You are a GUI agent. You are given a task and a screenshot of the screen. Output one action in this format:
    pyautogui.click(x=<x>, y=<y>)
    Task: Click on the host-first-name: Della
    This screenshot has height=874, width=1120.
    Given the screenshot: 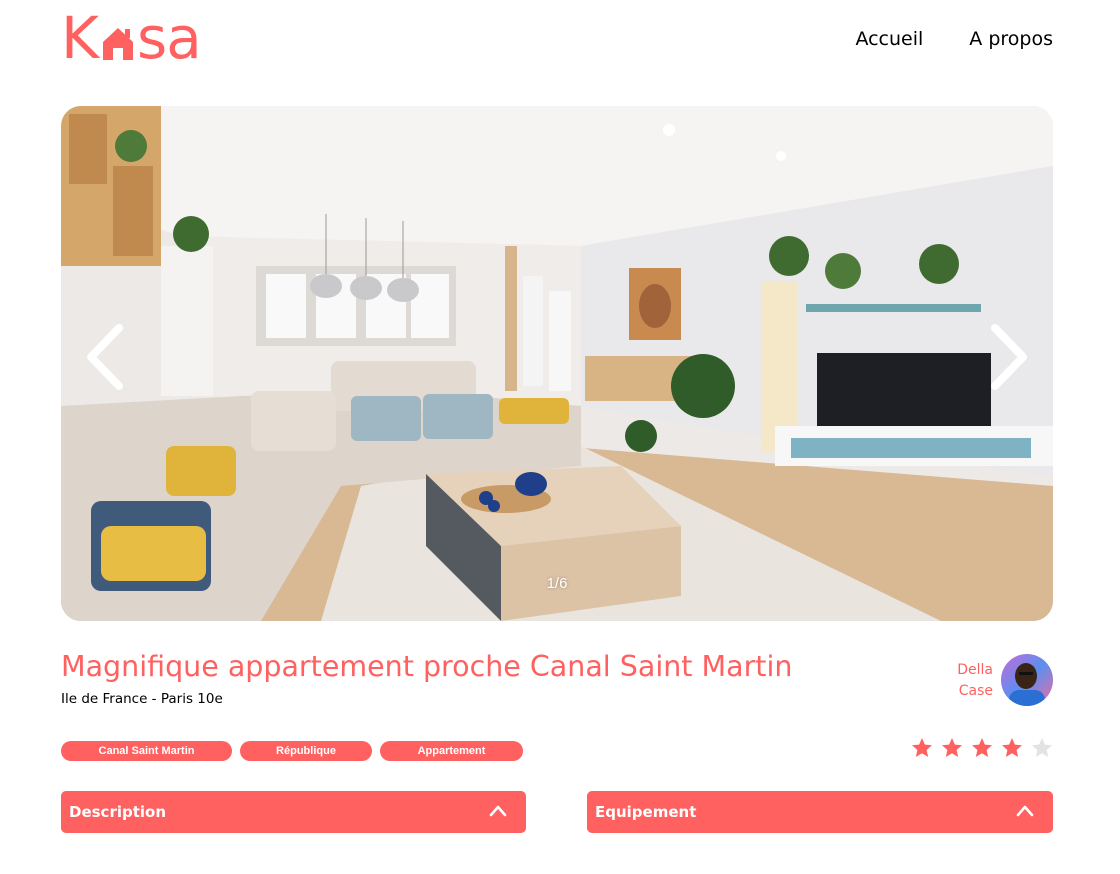 What is the action you would take?
    pyautogui.click(x=975, y=670)
    